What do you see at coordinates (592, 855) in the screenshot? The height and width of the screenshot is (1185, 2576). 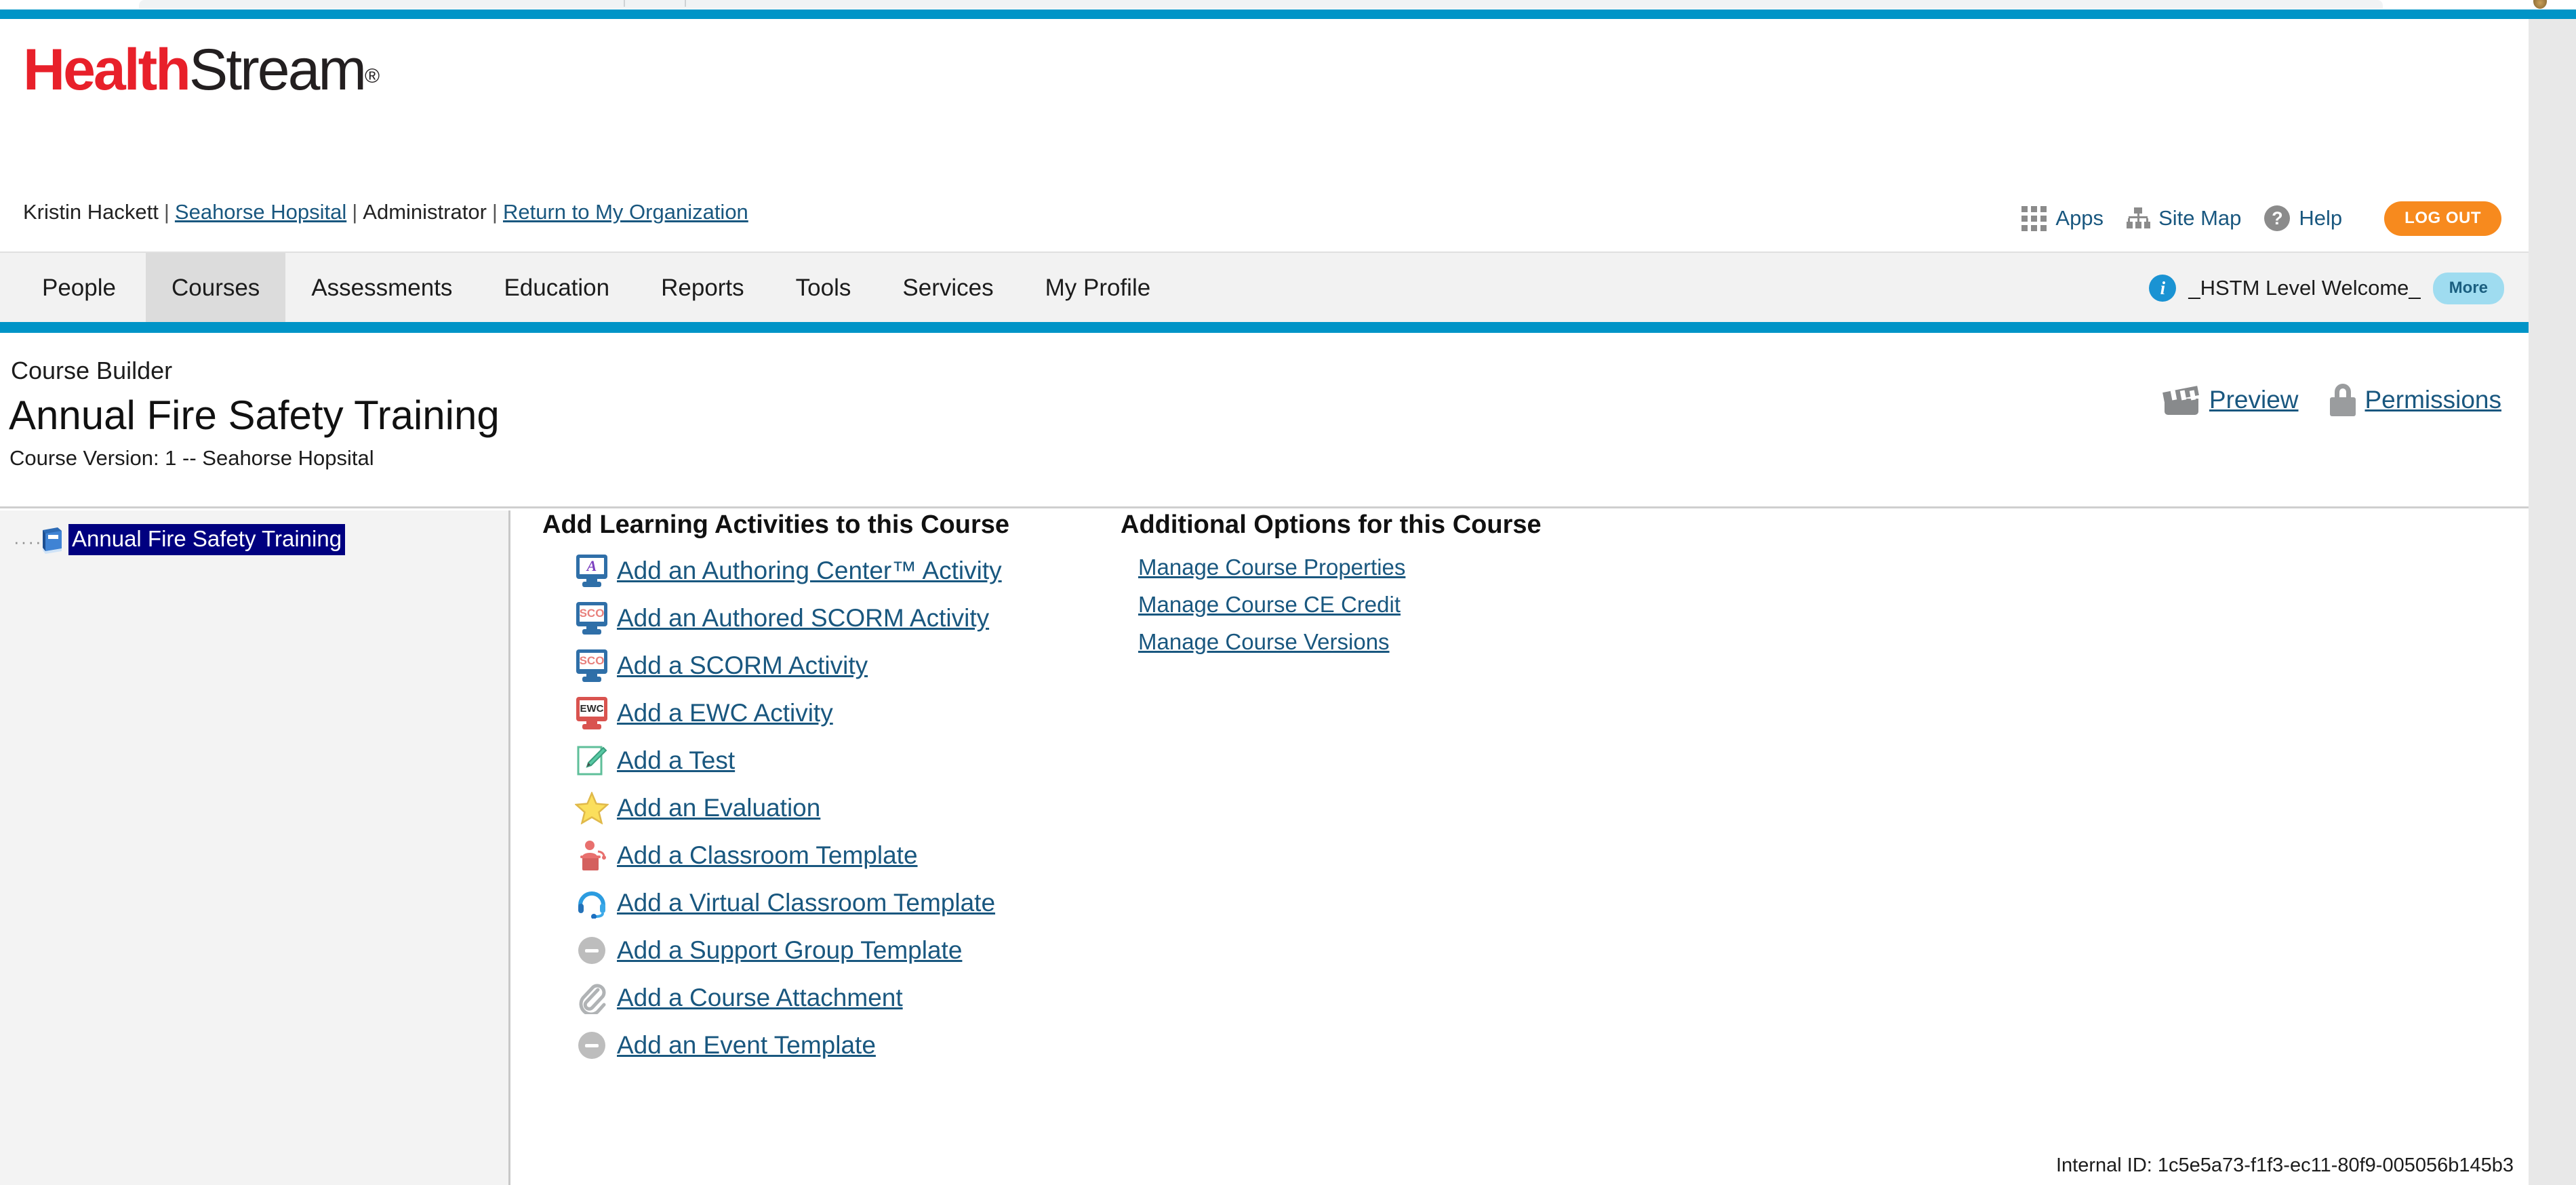 I see `podium-icon` at bounding box center [592, 855].